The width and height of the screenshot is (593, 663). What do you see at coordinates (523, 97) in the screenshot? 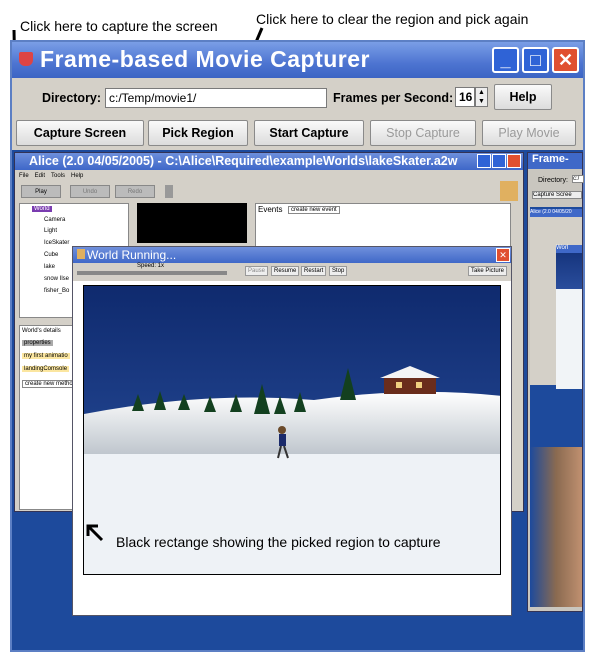
I see `help-button: Help` at bounding box center [523, 97].